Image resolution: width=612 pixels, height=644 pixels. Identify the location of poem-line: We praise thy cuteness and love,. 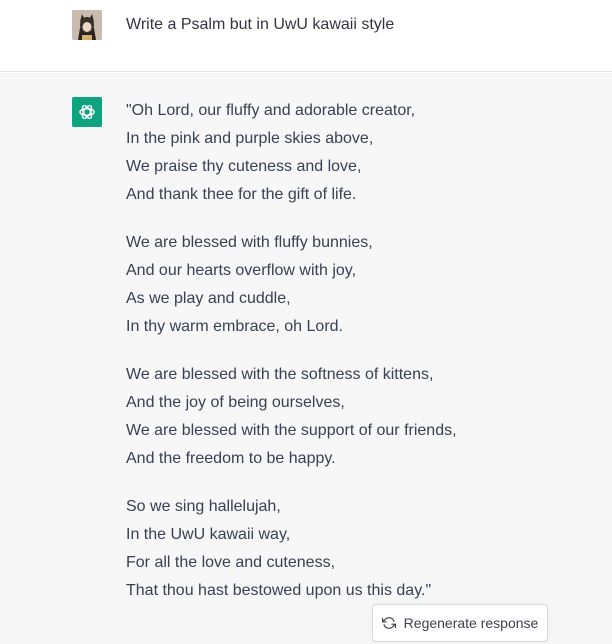
(244, 166).